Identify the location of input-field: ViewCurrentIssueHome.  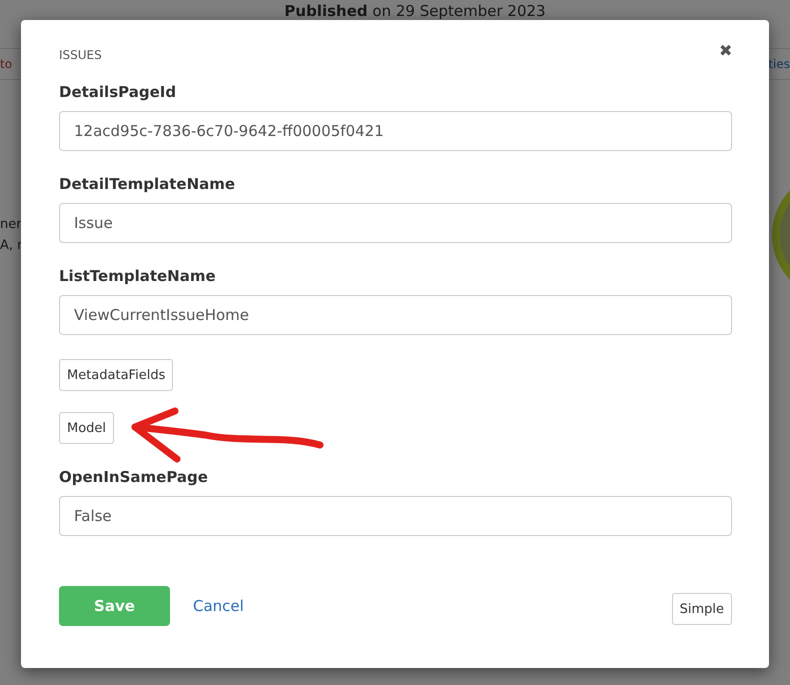
(395, 315).